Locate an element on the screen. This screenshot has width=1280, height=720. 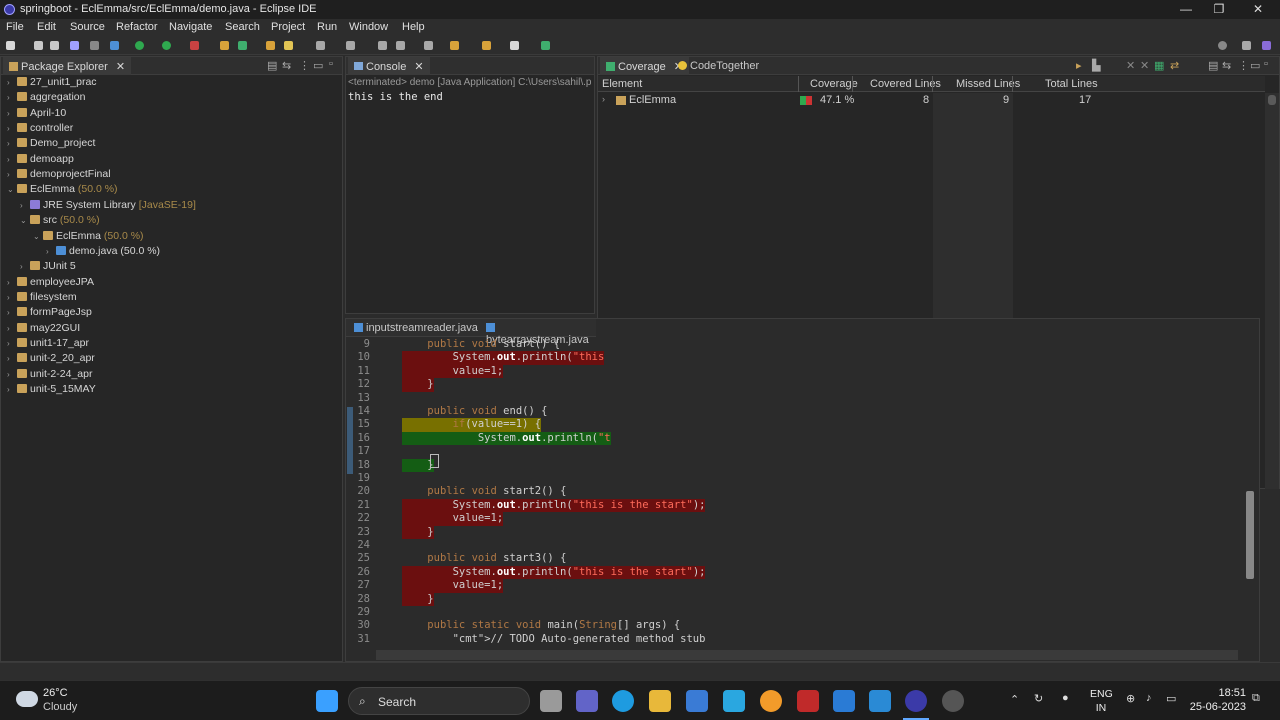
menu-navigate: Navigate is located at coordinates (190, 27).